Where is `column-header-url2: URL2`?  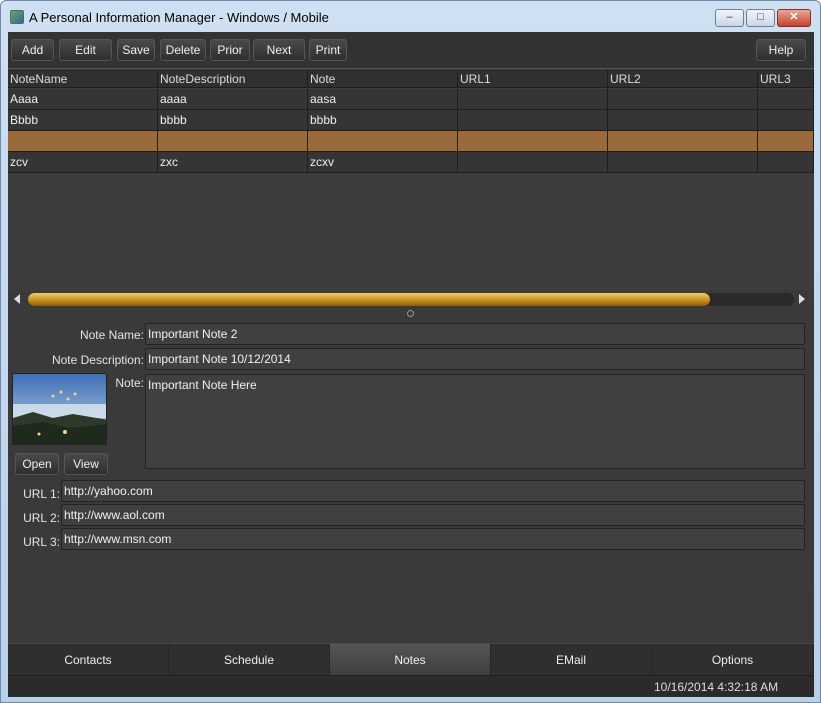 column-header-url2: URL2 is located at coordinates (683, 79).